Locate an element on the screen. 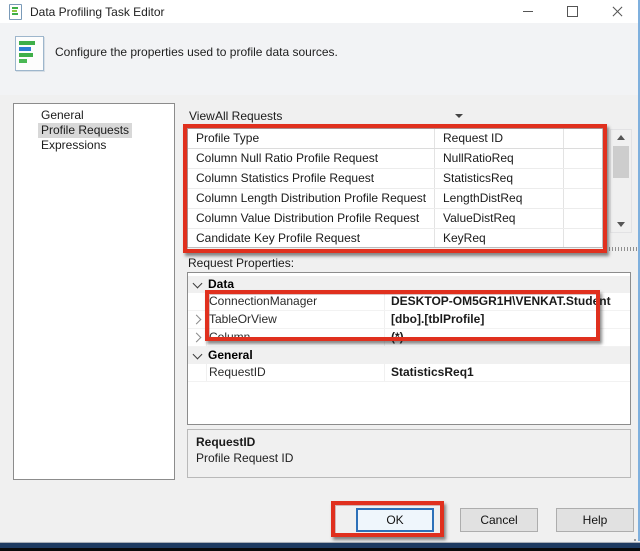  property-value: StatisticsReq1 is located at coordinates (507, 372).